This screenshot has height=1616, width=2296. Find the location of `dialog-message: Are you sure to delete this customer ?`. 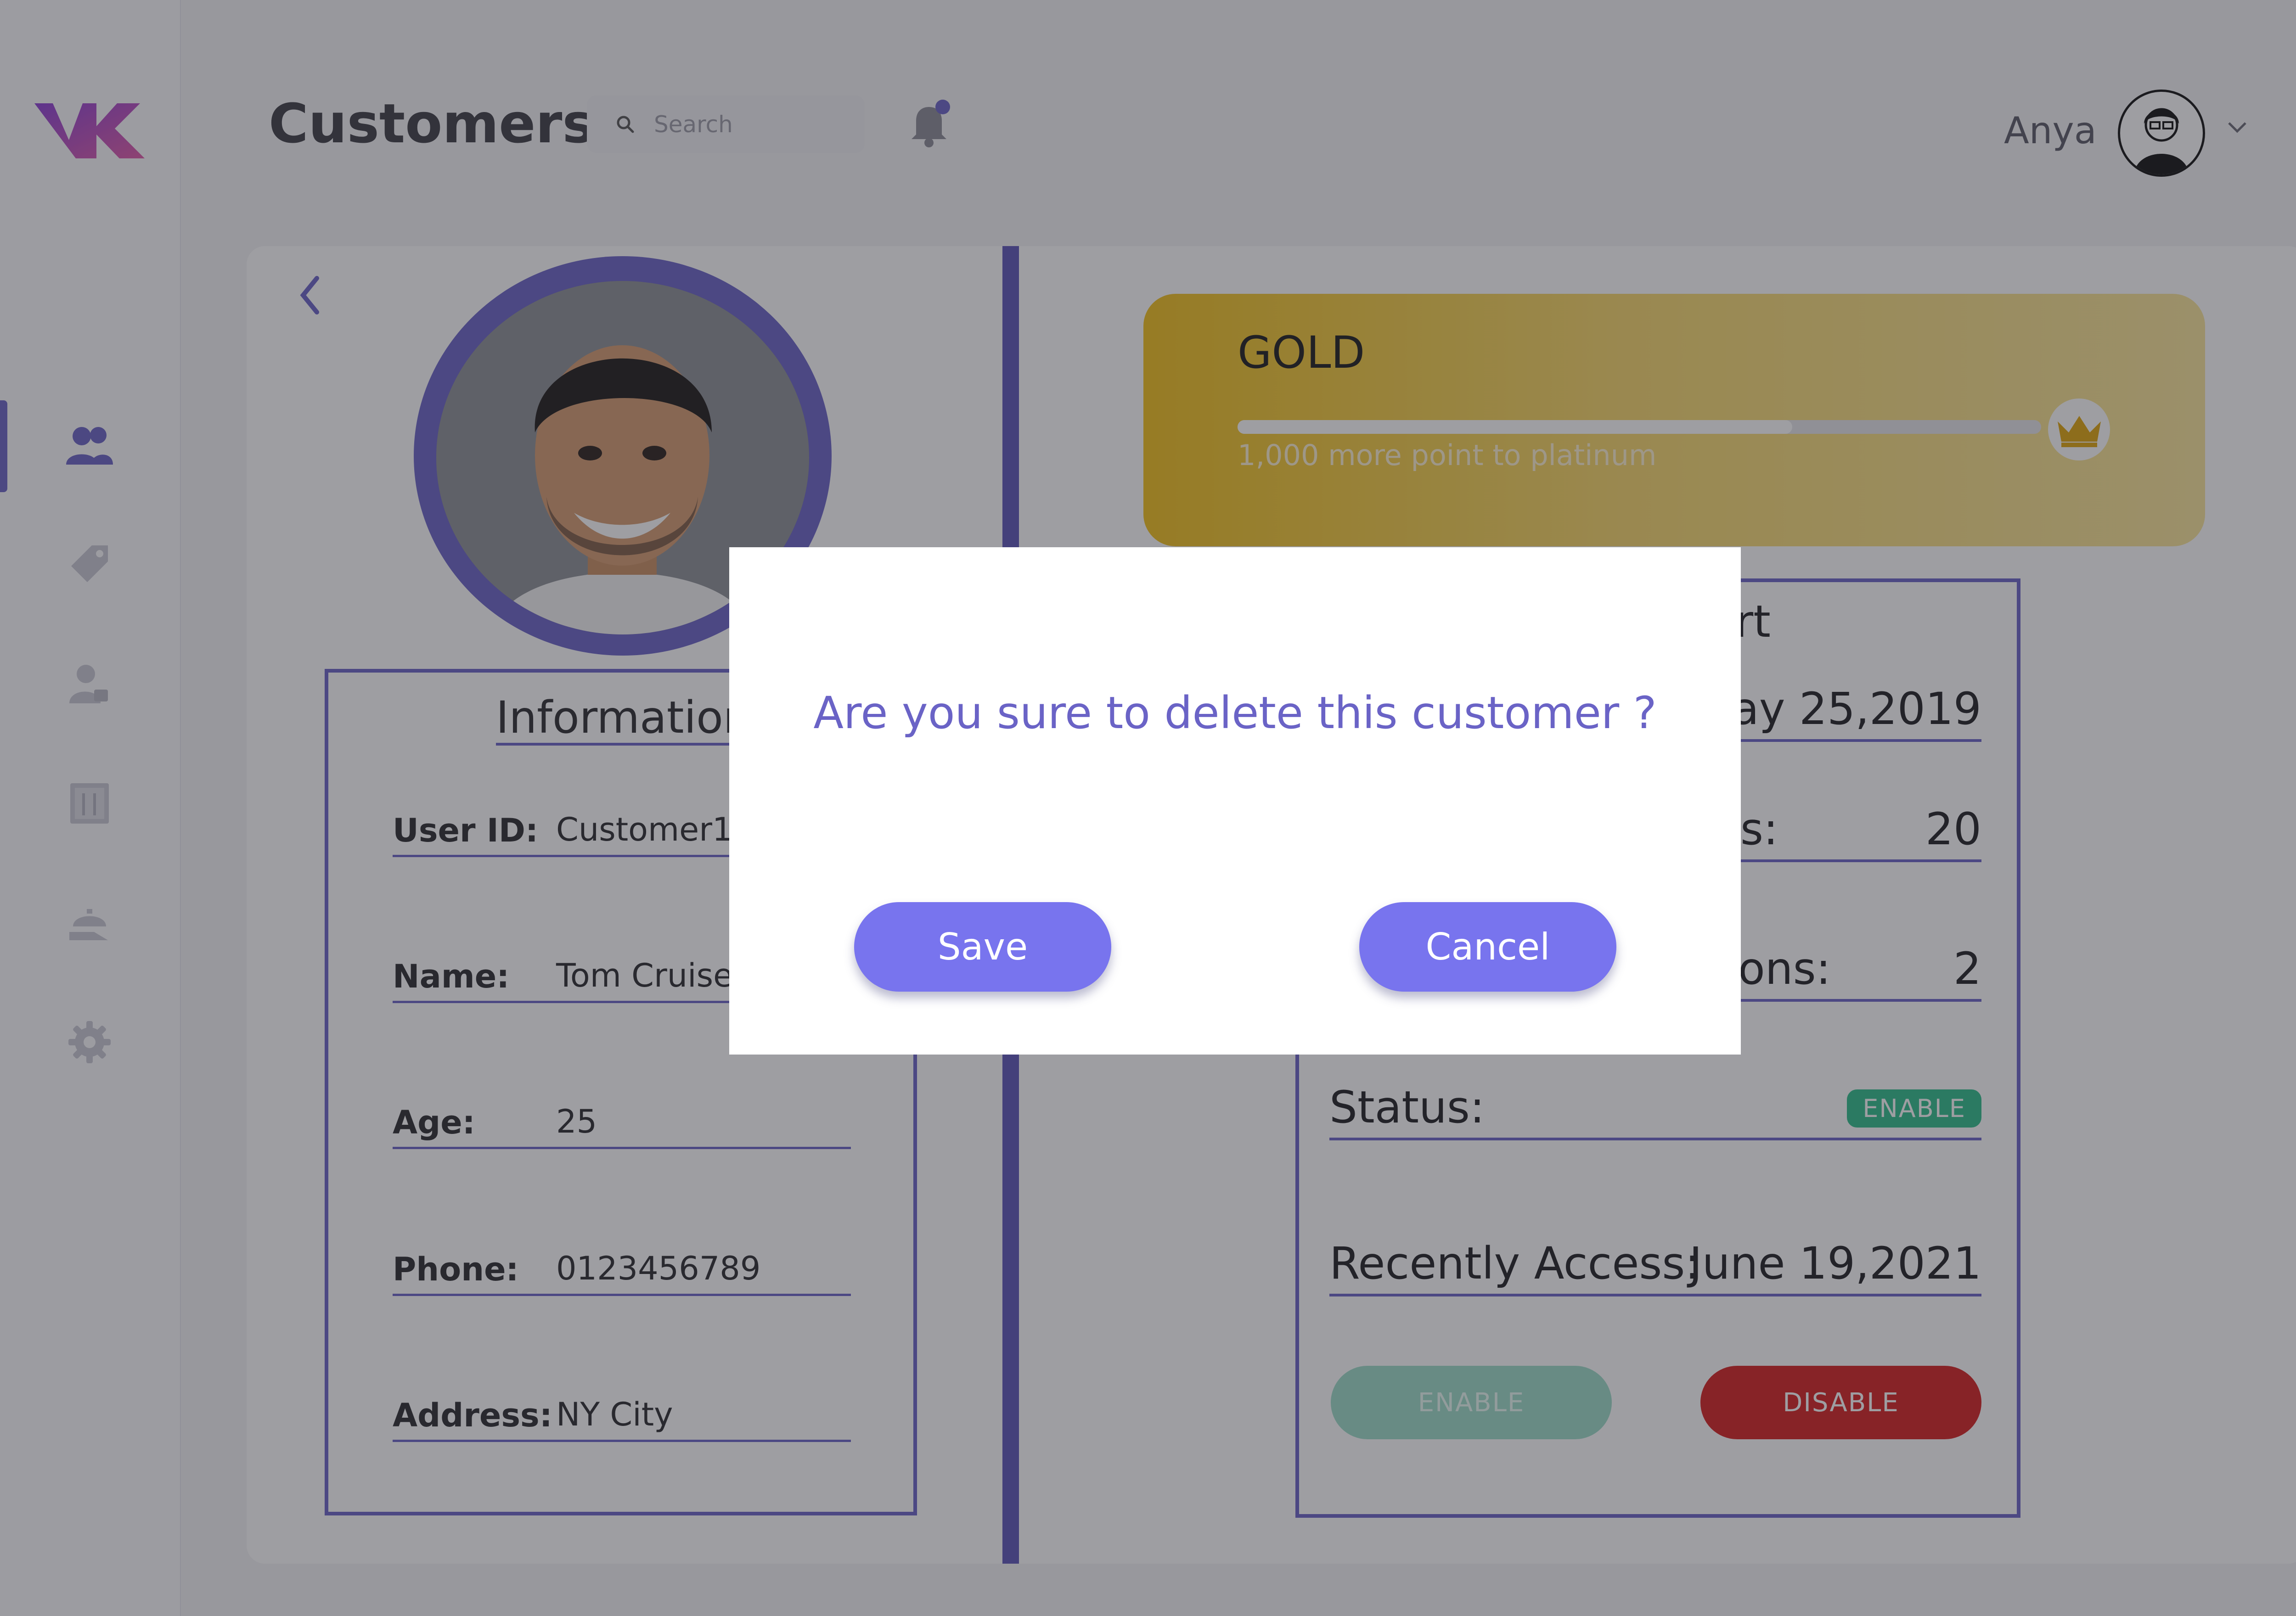

dialog-message: Are you sure to delete this customer ? is located at coordinates (1235, 713).